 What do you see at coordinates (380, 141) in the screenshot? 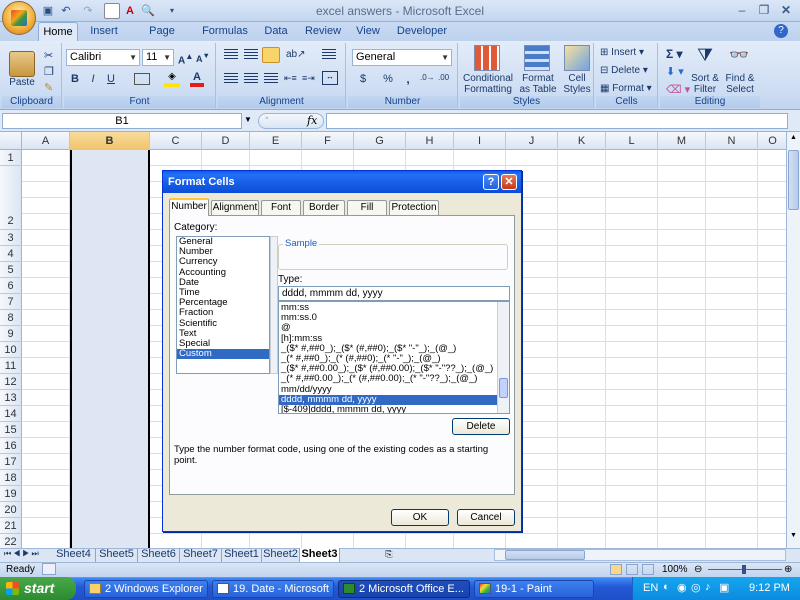
I see `column-header: G` at bounding box center [380, 141].